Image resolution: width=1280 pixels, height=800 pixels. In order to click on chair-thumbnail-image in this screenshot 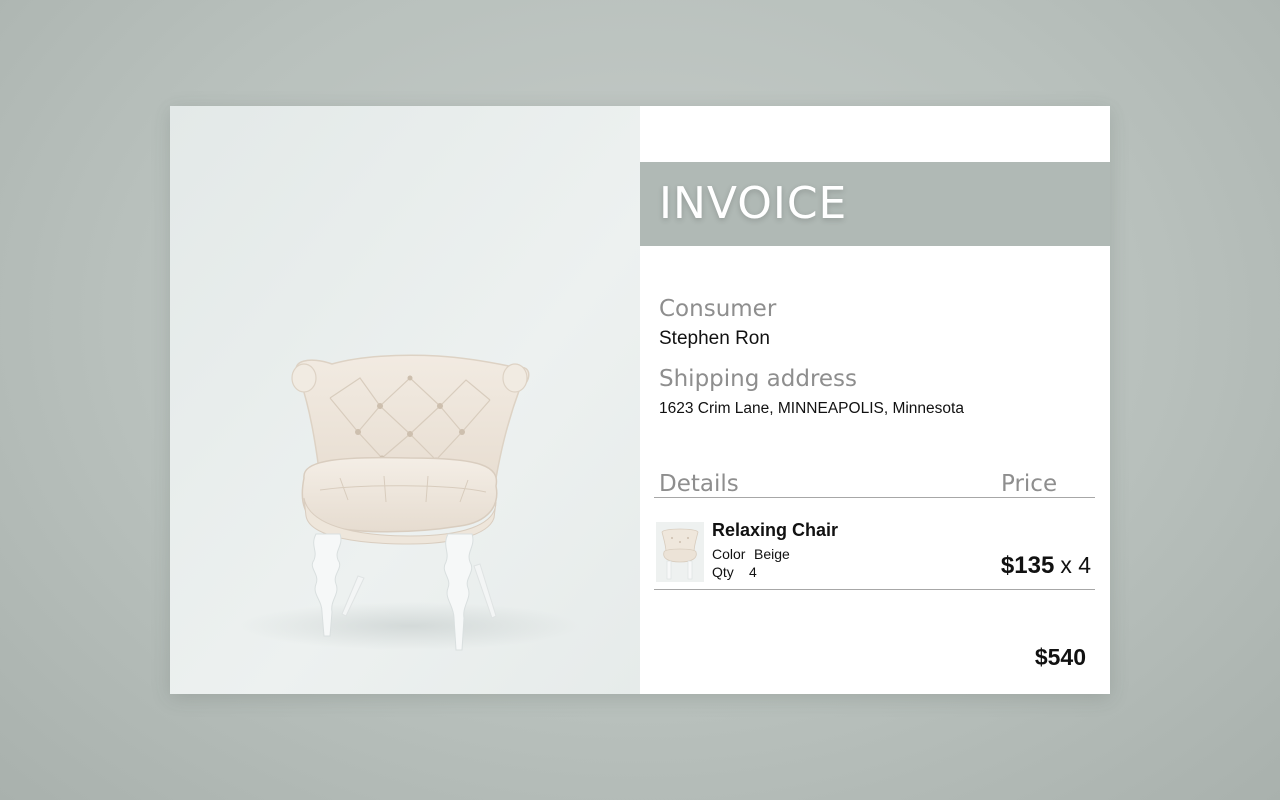, I will do `click(680, 552)`.